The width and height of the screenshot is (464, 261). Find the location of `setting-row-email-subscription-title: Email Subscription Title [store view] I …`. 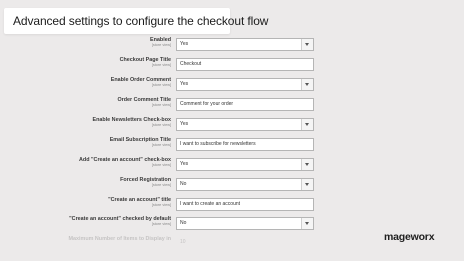

setting-row-email-subscription-title: Email Subscription Title [store view] I … is located at coordinates (232, 145).